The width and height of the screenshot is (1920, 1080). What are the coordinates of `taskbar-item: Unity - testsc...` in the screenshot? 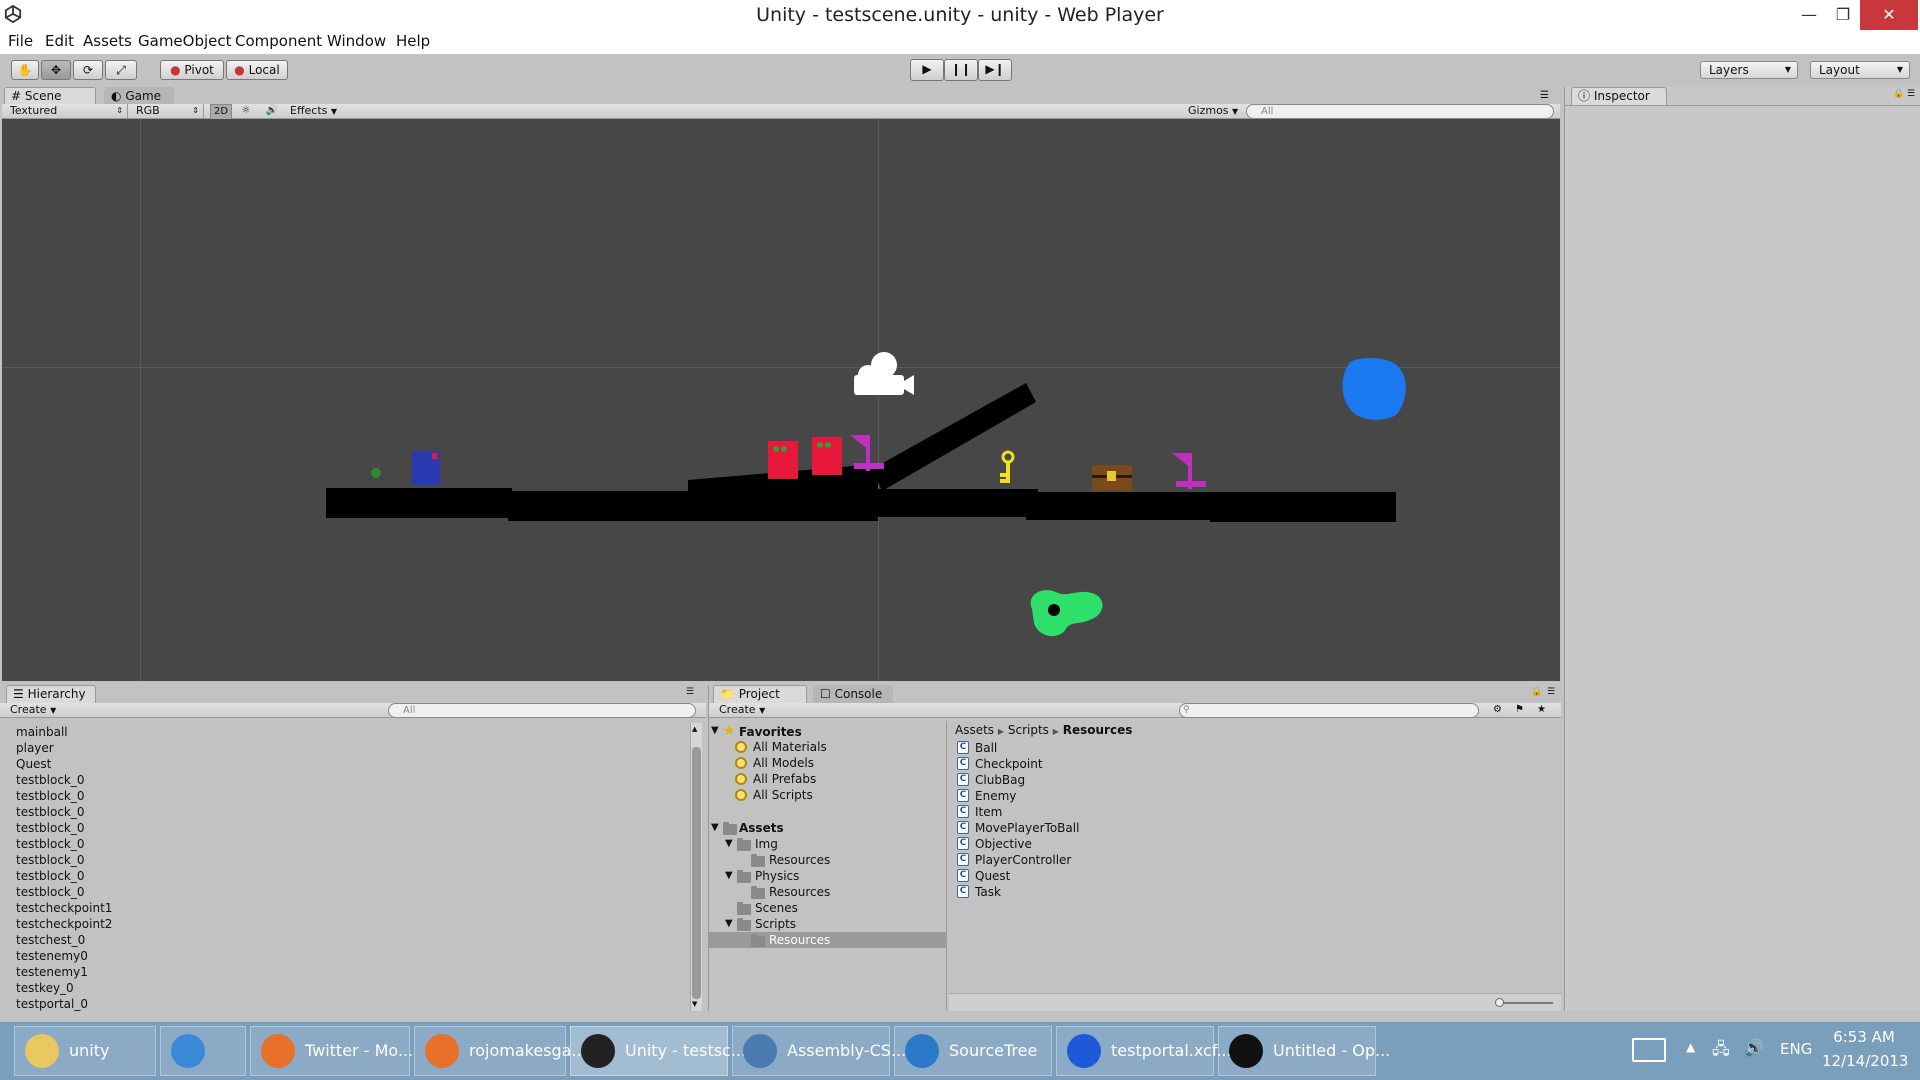 It's located at (658, 1051).